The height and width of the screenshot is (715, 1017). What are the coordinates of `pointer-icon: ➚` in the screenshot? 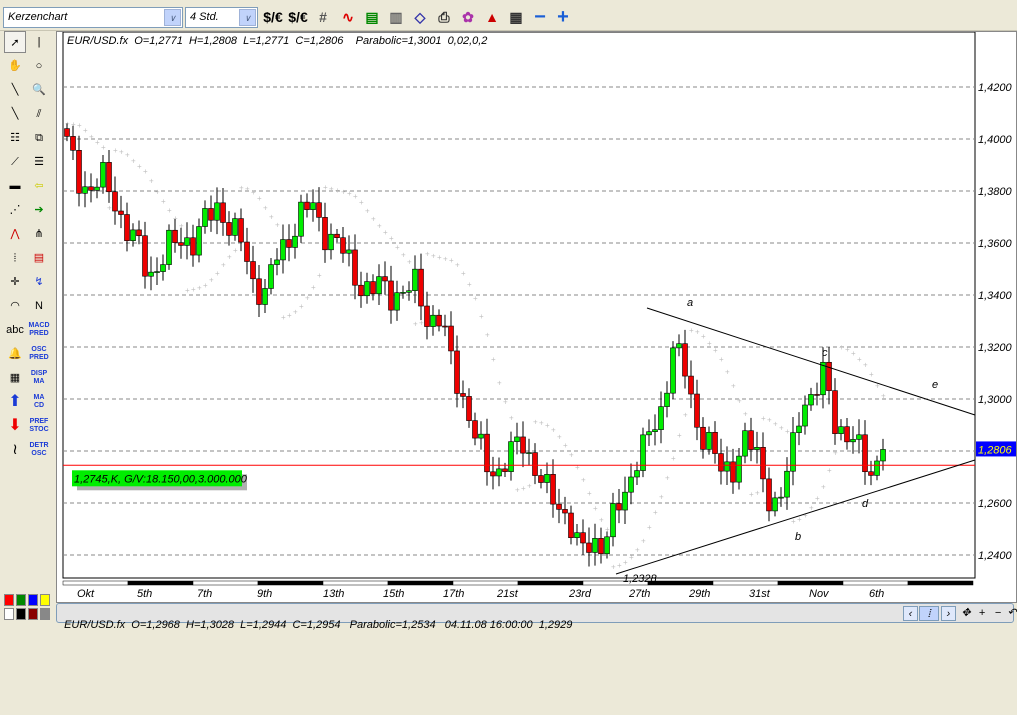 It's located at (15, 42).